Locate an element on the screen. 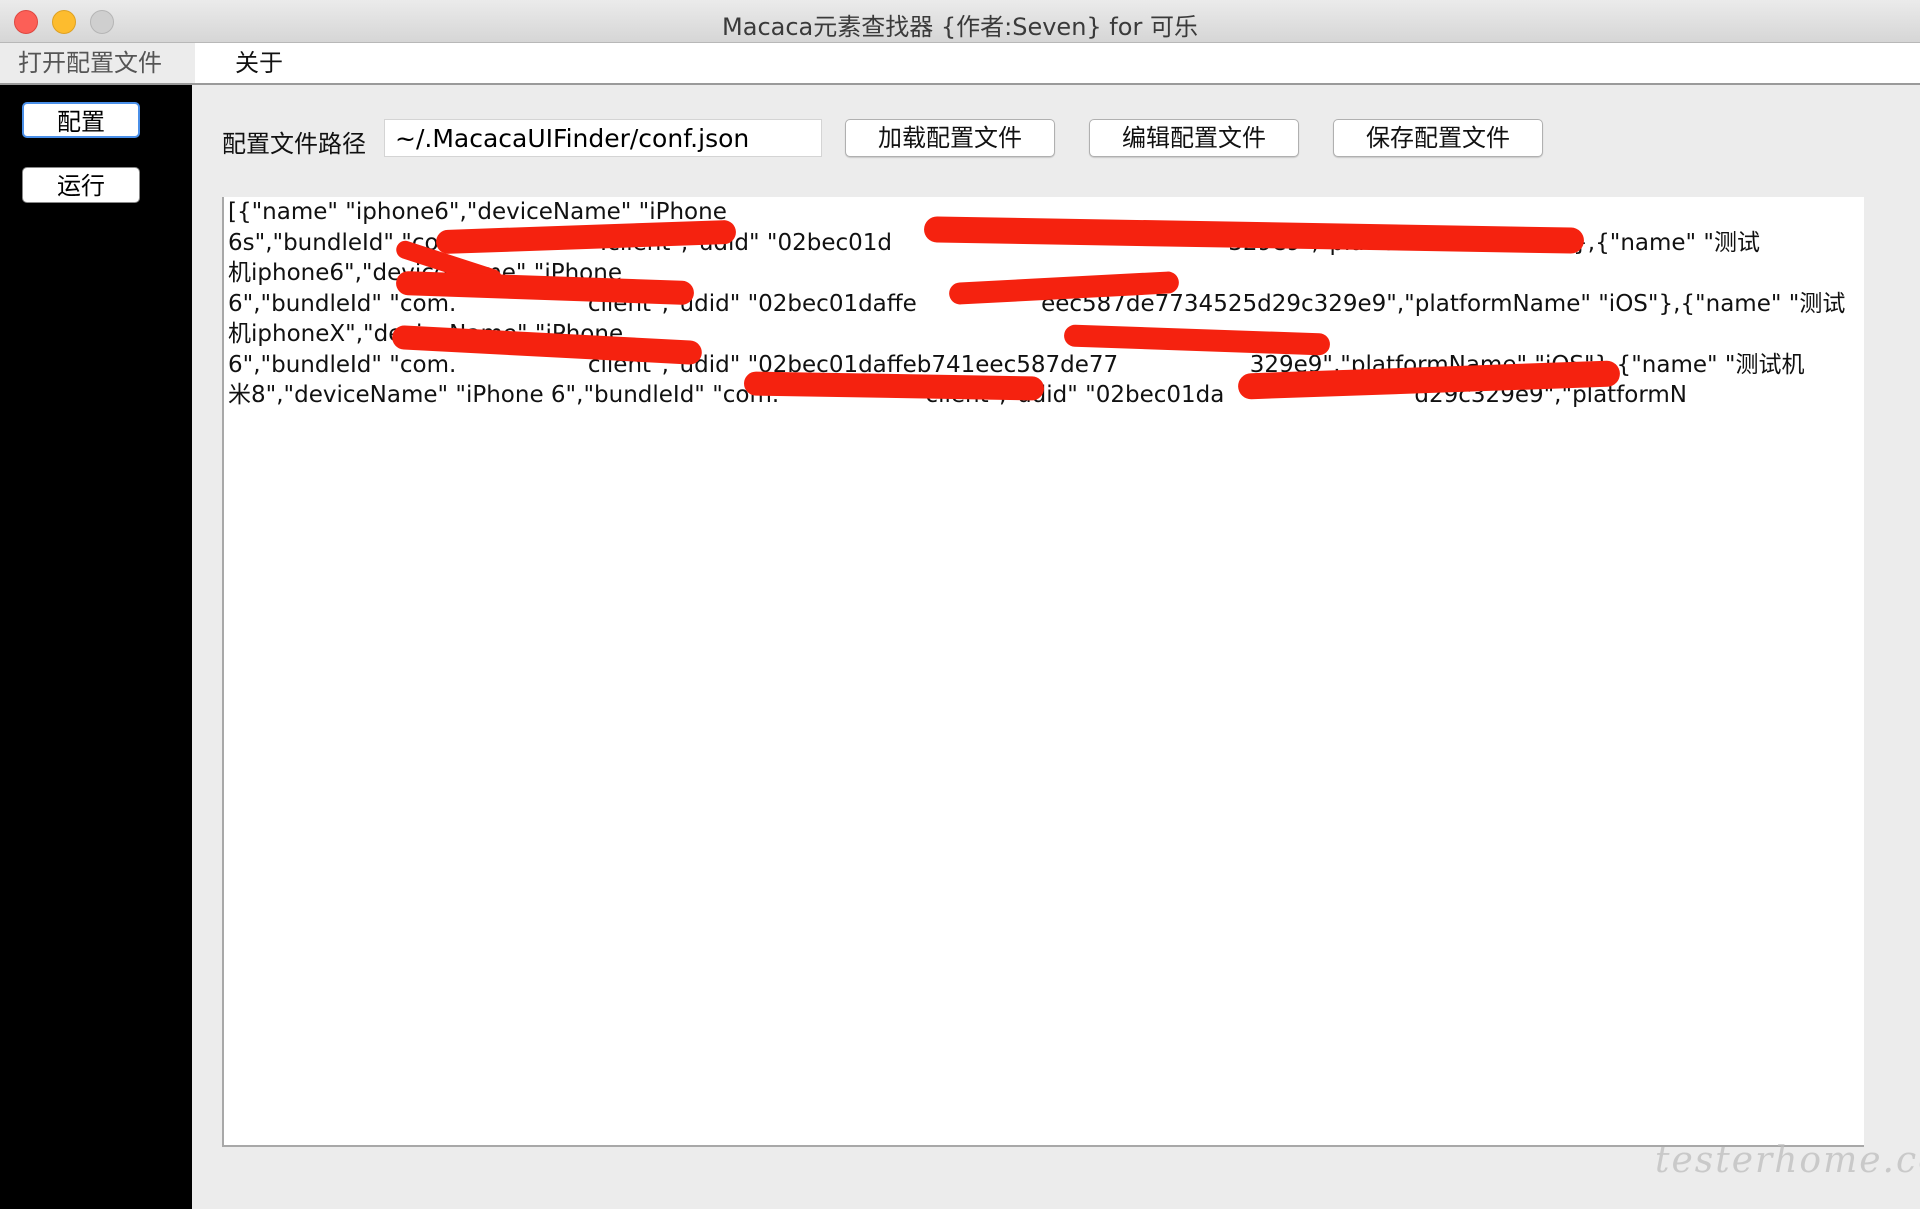 Image resolution: width=1920 pixels, height=1209 pixels. window-title: Macaca元素查找器 {作者:Seven} for 可乐 is located at coordinates (960, 27).